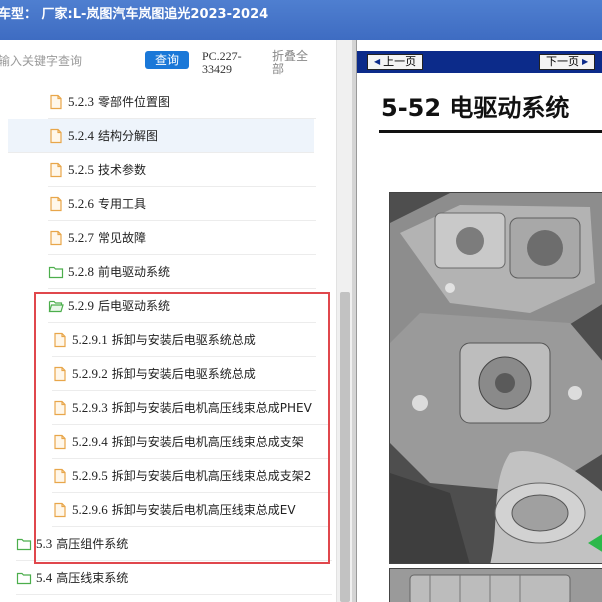  I want to click on tree-item: 5.2.9.4 拆卸与安装后电机高压线束总成支架, so click(190, 442).